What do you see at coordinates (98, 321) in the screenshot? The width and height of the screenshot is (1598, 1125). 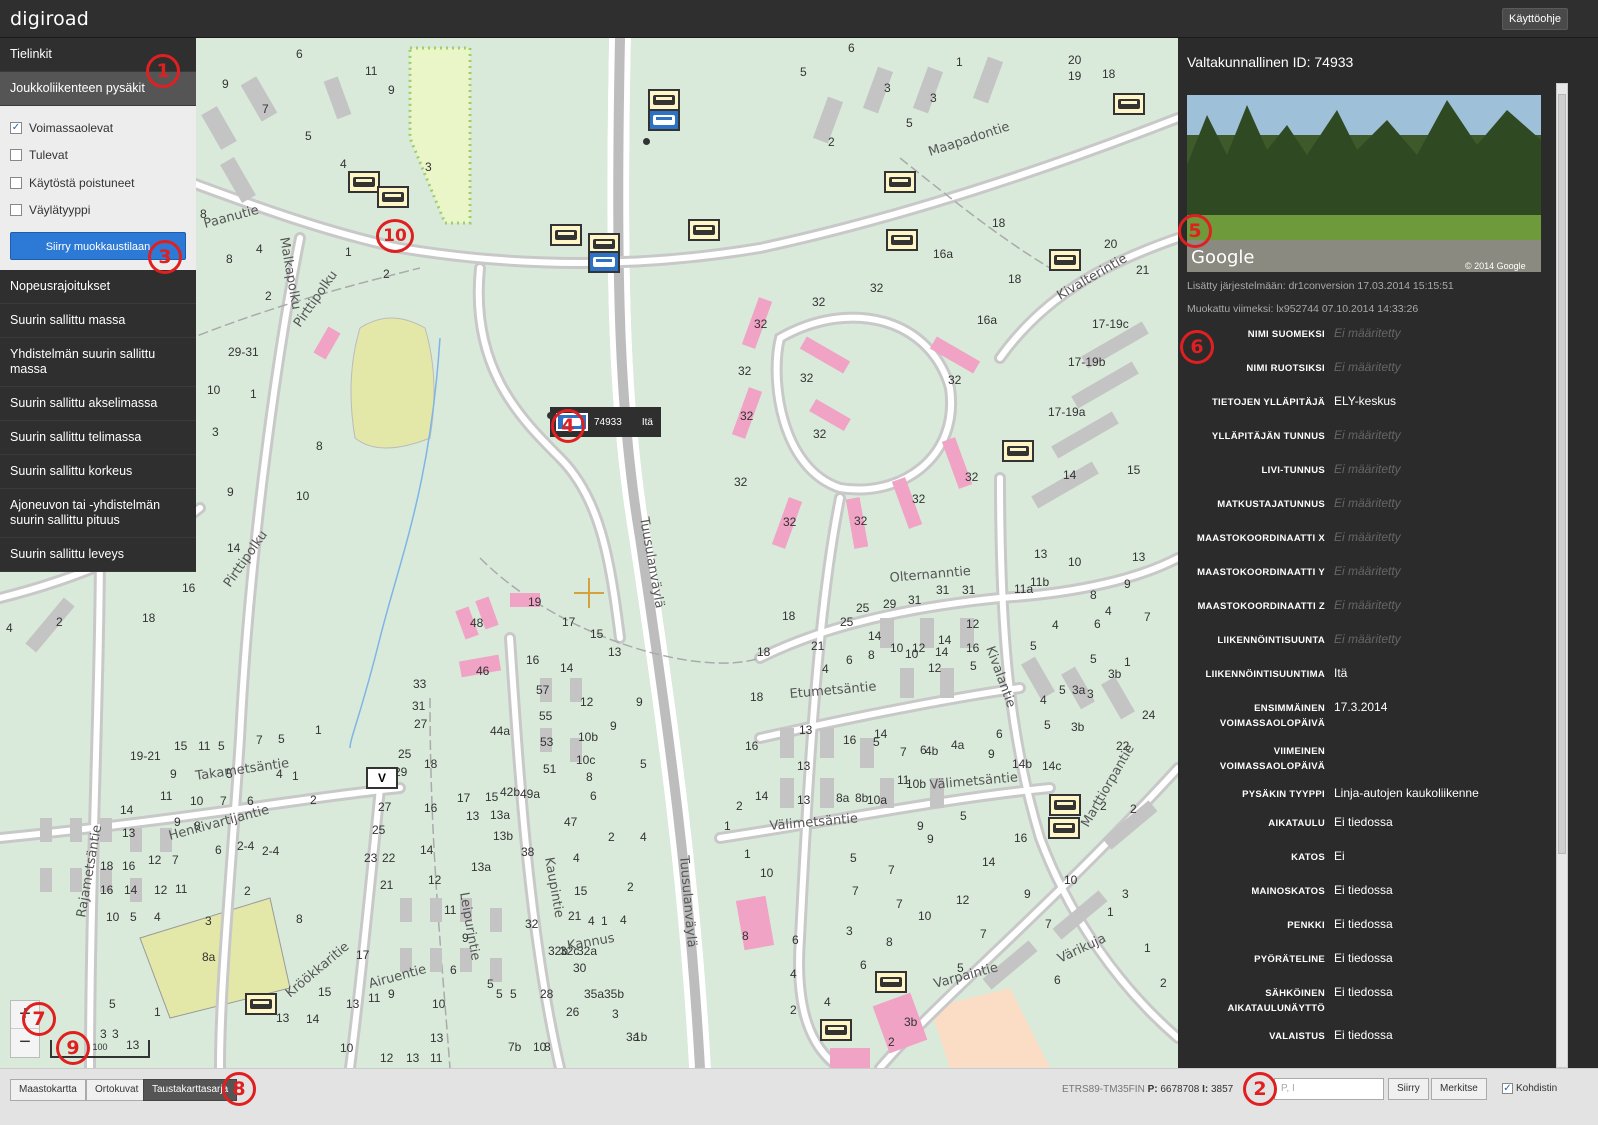 I see `nav-item-massa: Suurin sallittu massa` at bounding box center [98, 321].